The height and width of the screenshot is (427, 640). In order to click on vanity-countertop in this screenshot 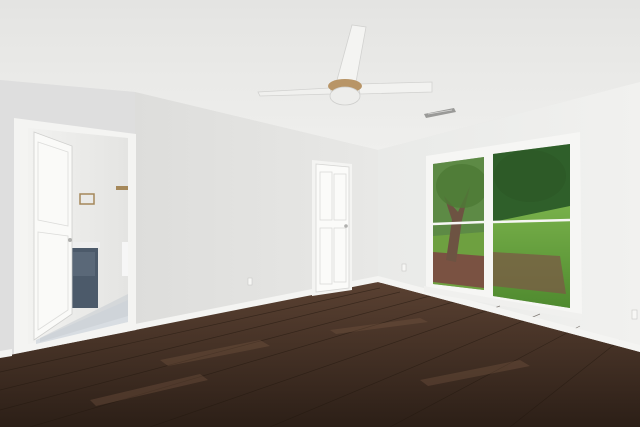, I will do `click(84, 245)`.